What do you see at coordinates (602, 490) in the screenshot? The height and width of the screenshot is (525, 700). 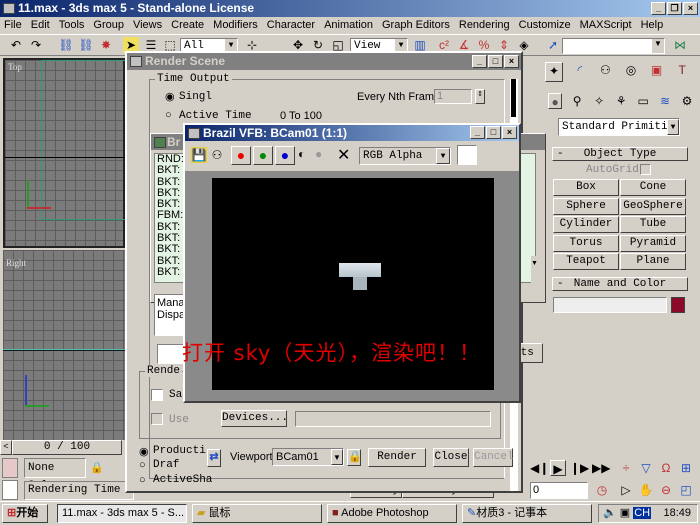 I see `time-config-icon: ◷` at bounding box center [602, 490].